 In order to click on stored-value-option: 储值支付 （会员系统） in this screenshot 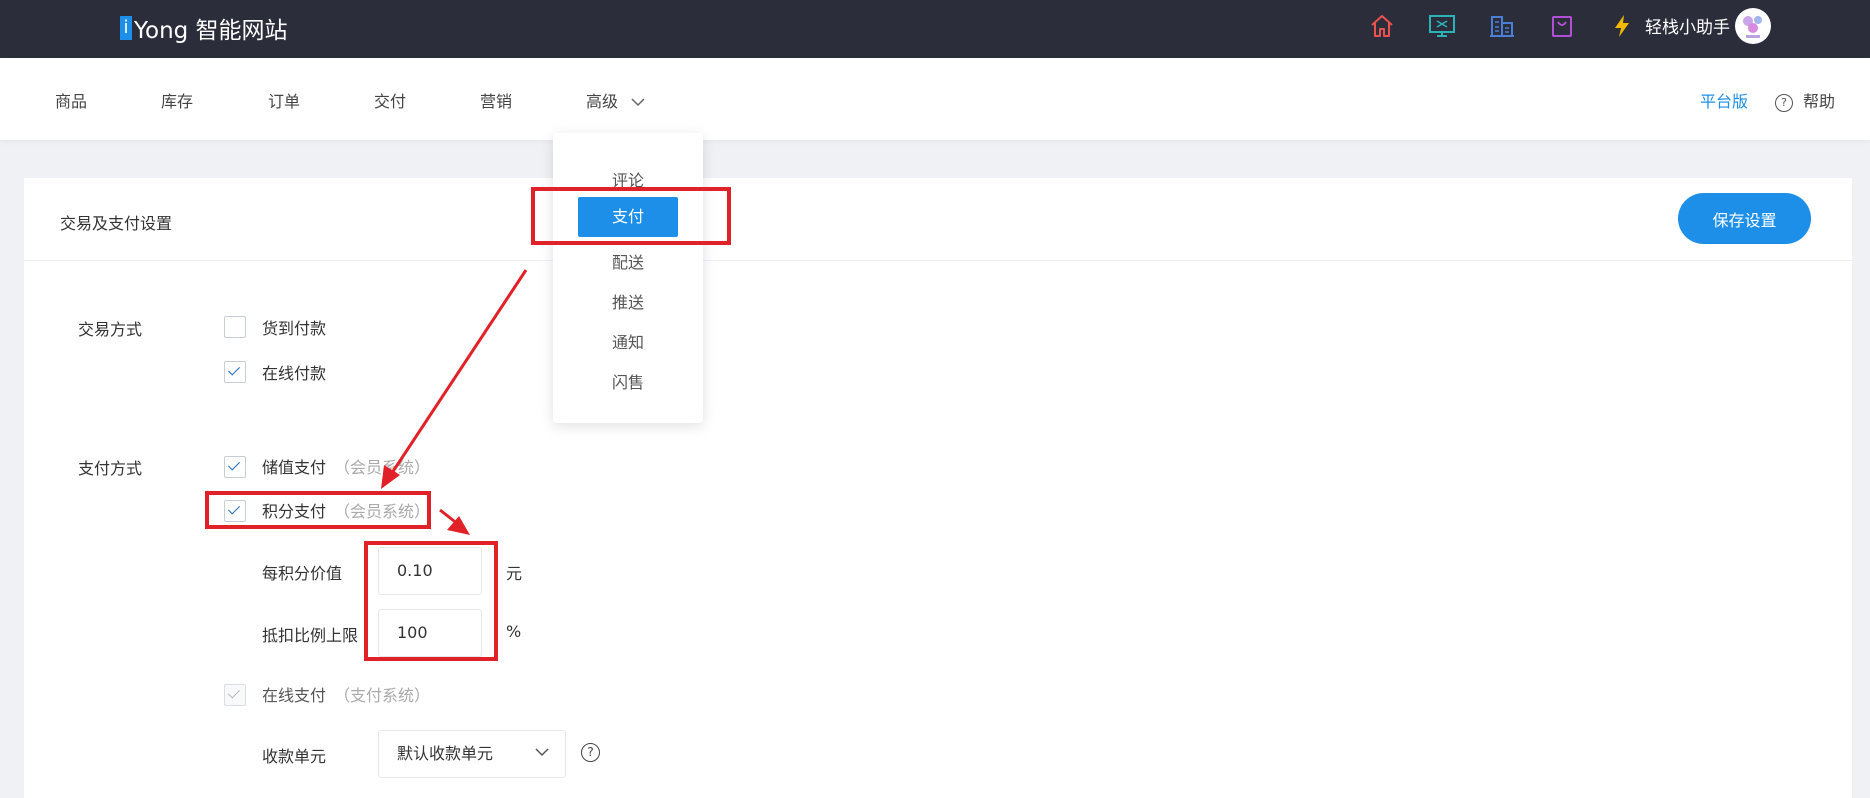, I will do `click(346, 466)`.